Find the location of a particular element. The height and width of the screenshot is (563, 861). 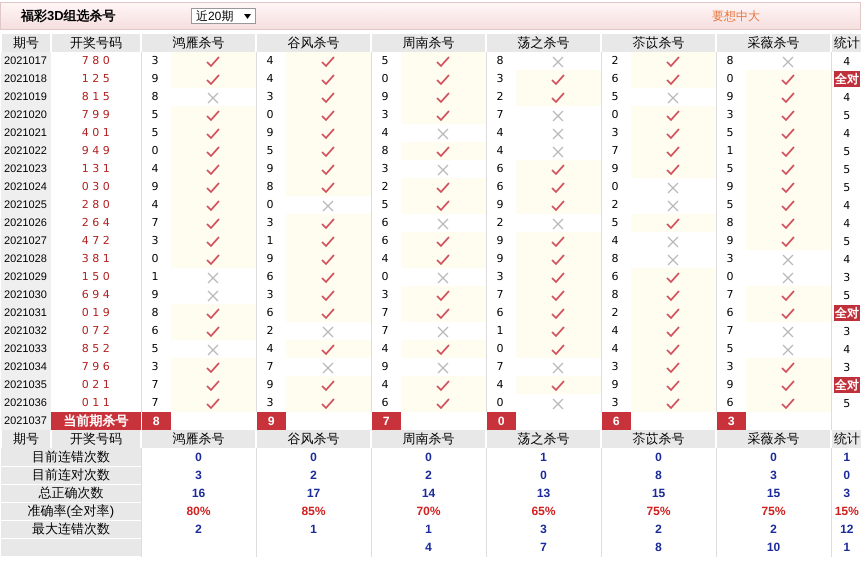

draw-numbers: 3 8 1 is located at coordinates (96, 259).